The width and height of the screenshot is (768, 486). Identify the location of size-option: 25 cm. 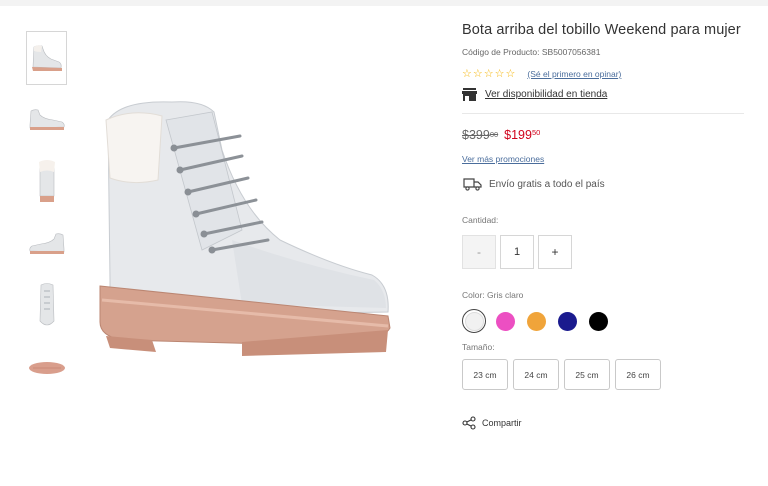
(587, 374).